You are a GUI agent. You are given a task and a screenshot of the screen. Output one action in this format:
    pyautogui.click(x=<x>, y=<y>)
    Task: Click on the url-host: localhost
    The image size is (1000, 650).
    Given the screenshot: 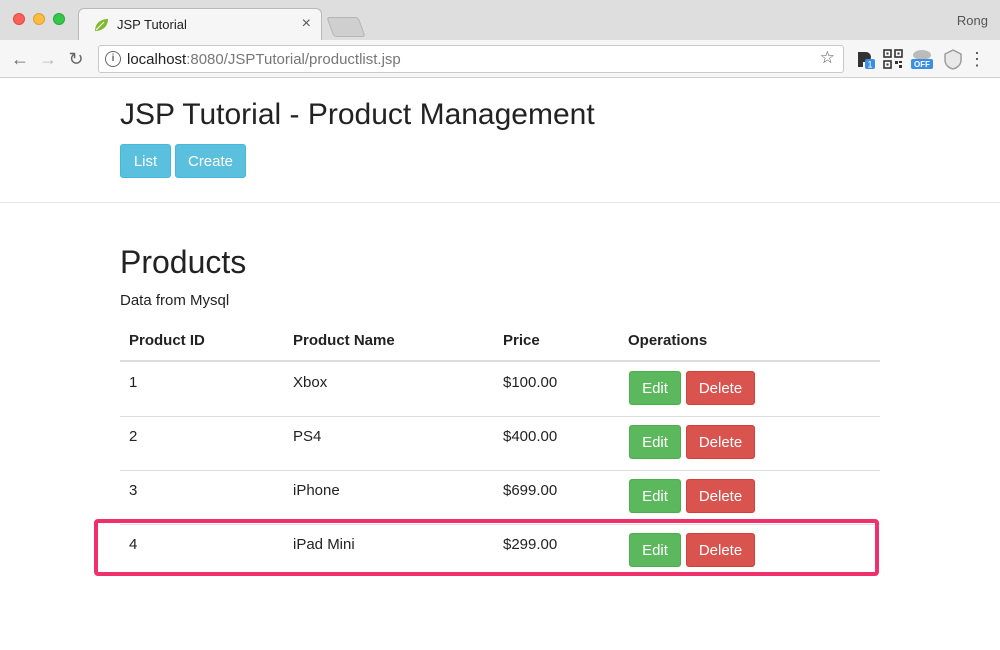 What is the action you would take?
    pyautogui.click(x=157, y=59)
    